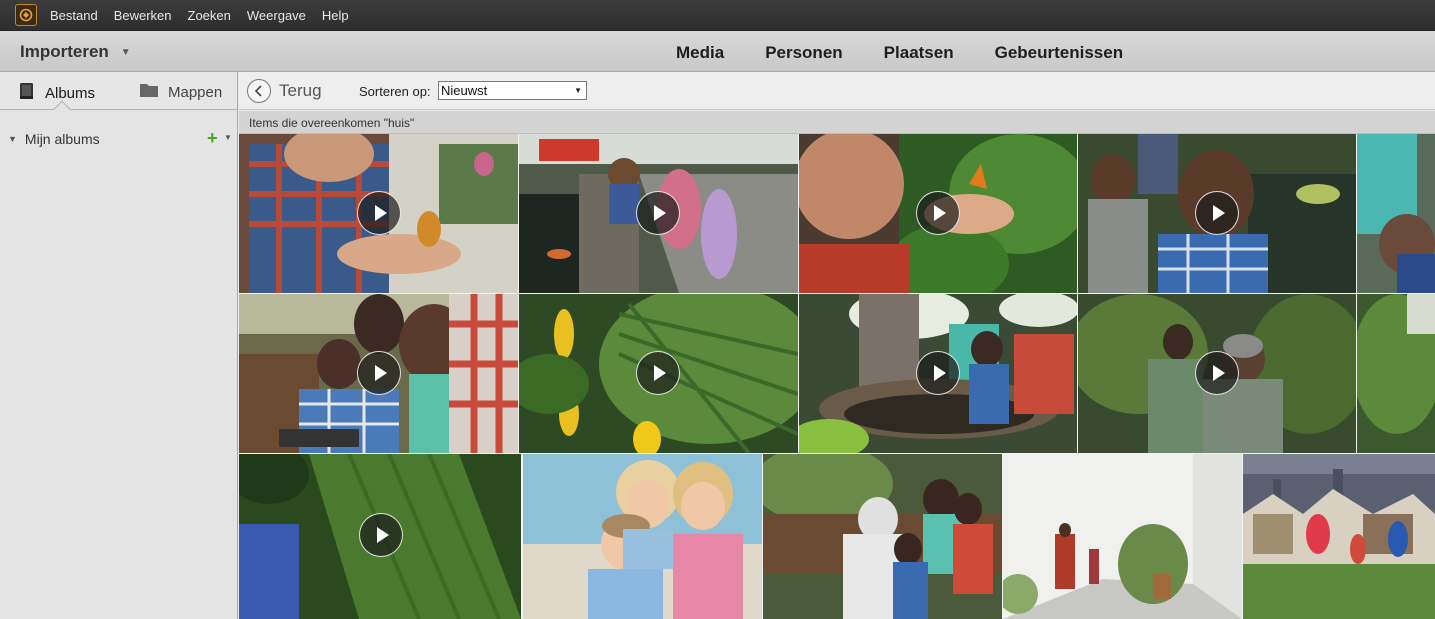  I want to click on import-button: Importeren ▼, so click(75, 52).